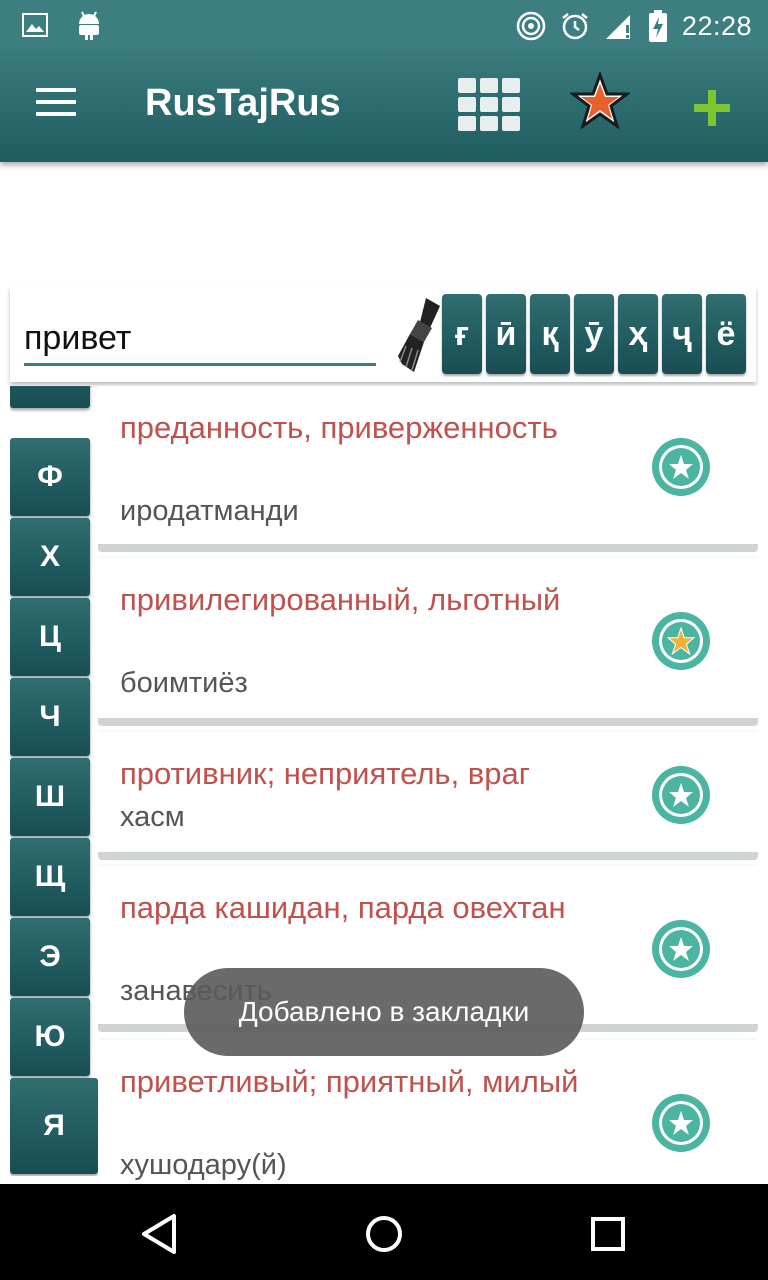  Describe the element at coordinates (600, 101) in the screenshot. I see `star-icon` at that location.